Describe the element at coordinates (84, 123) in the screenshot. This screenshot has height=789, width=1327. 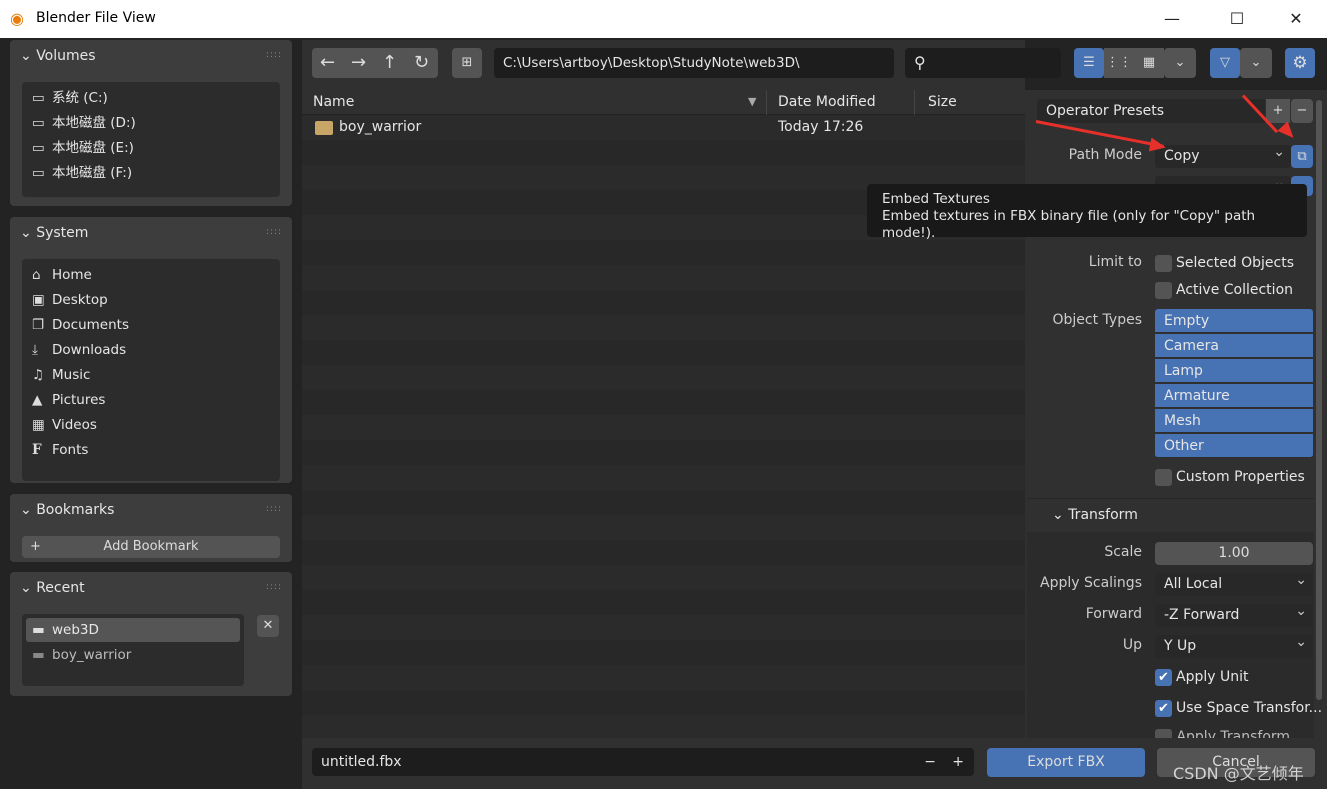
I see `volume-item: ▭ 本地磁盘 (D:)` at that location.